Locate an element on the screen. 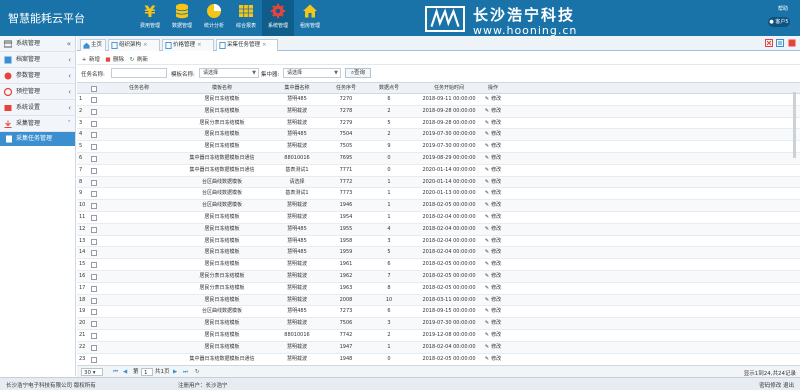  refresh-icon: ↻ is located at coordinates (197, 372).